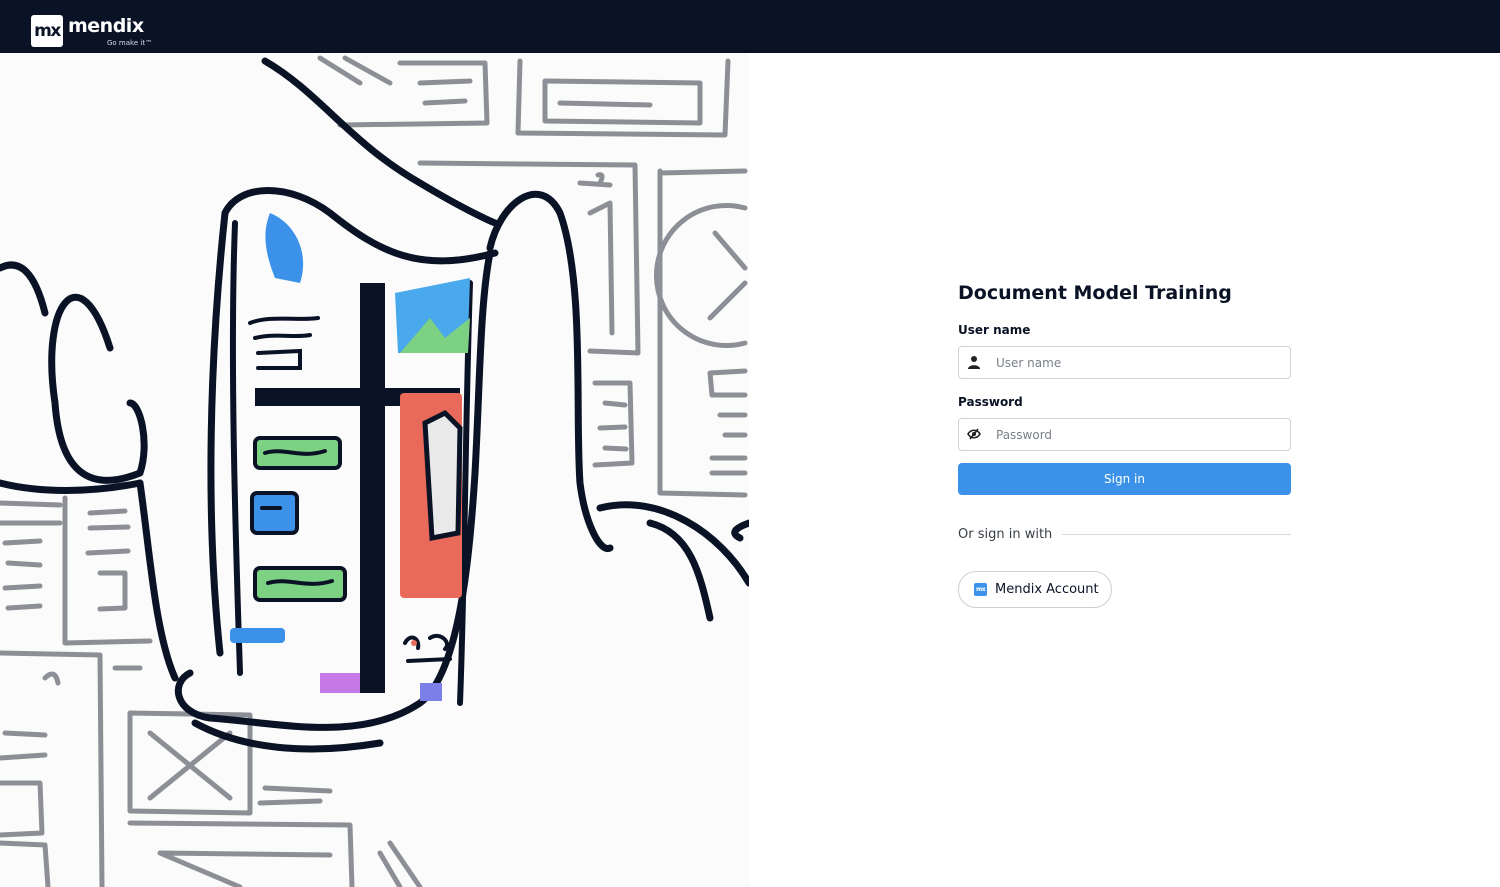  Describe the element at coordinates (980, 589) in the screenshot. I see `mendix-logo-icon: mx` at that location.